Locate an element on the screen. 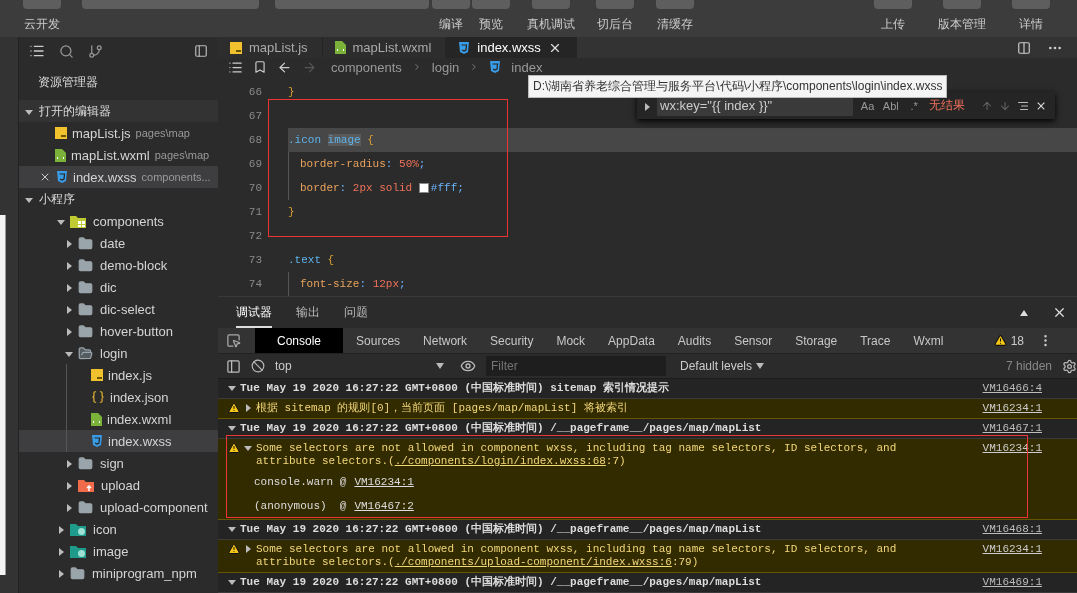  stack-link: VM16467:2 is located at coordinates (384, 506).